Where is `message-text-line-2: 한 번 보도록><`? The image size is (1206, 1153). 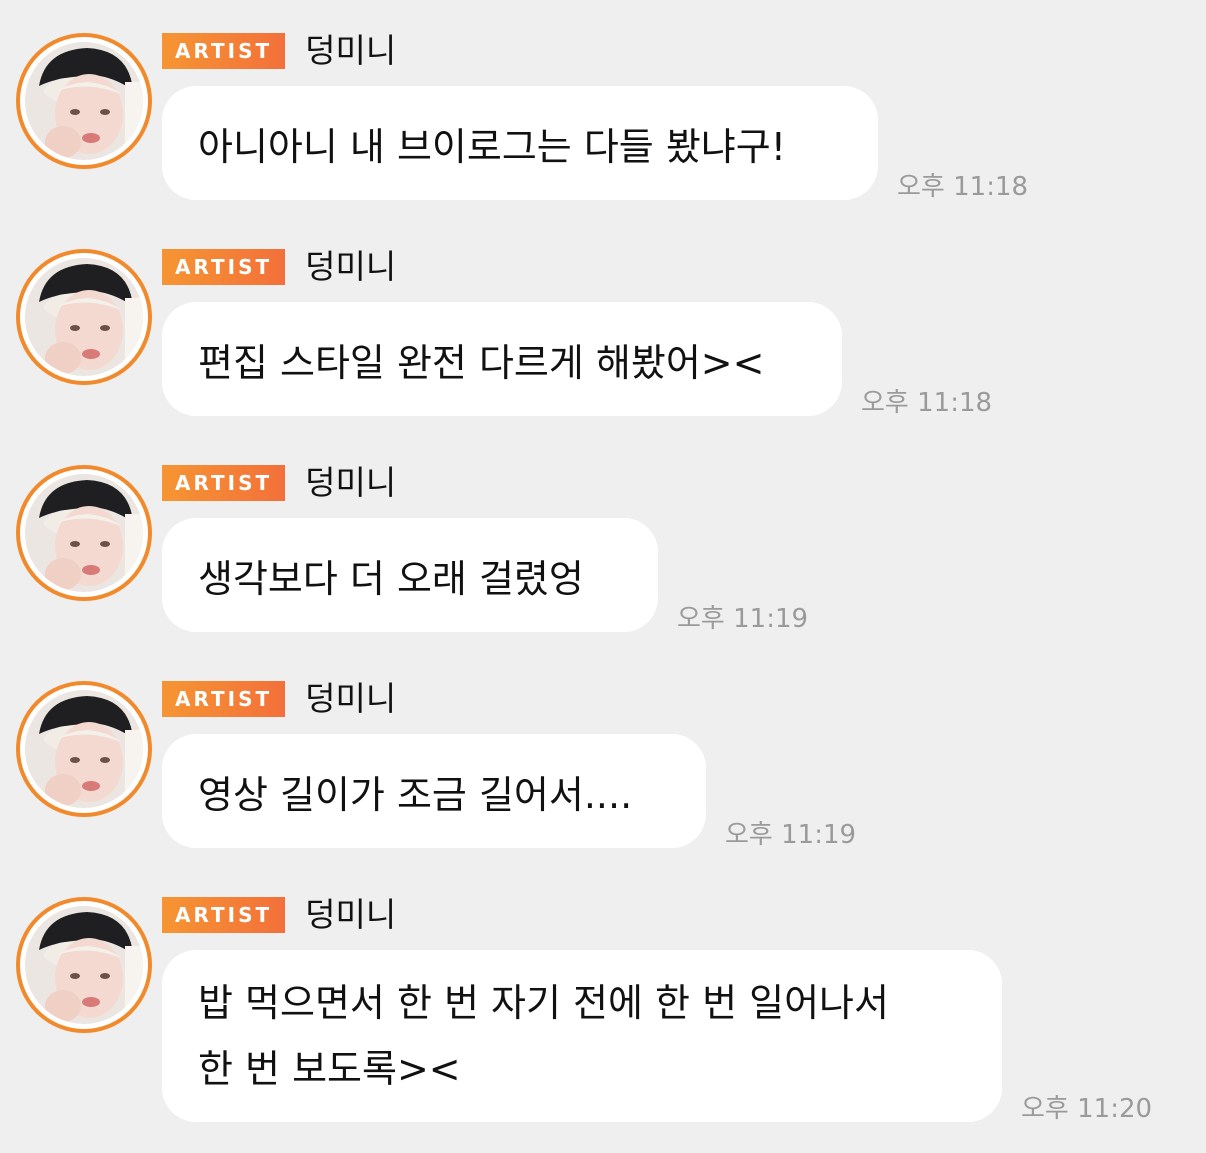 message-text-line-2: 한 번 보도록>< is located at coordinates (329, 1069).